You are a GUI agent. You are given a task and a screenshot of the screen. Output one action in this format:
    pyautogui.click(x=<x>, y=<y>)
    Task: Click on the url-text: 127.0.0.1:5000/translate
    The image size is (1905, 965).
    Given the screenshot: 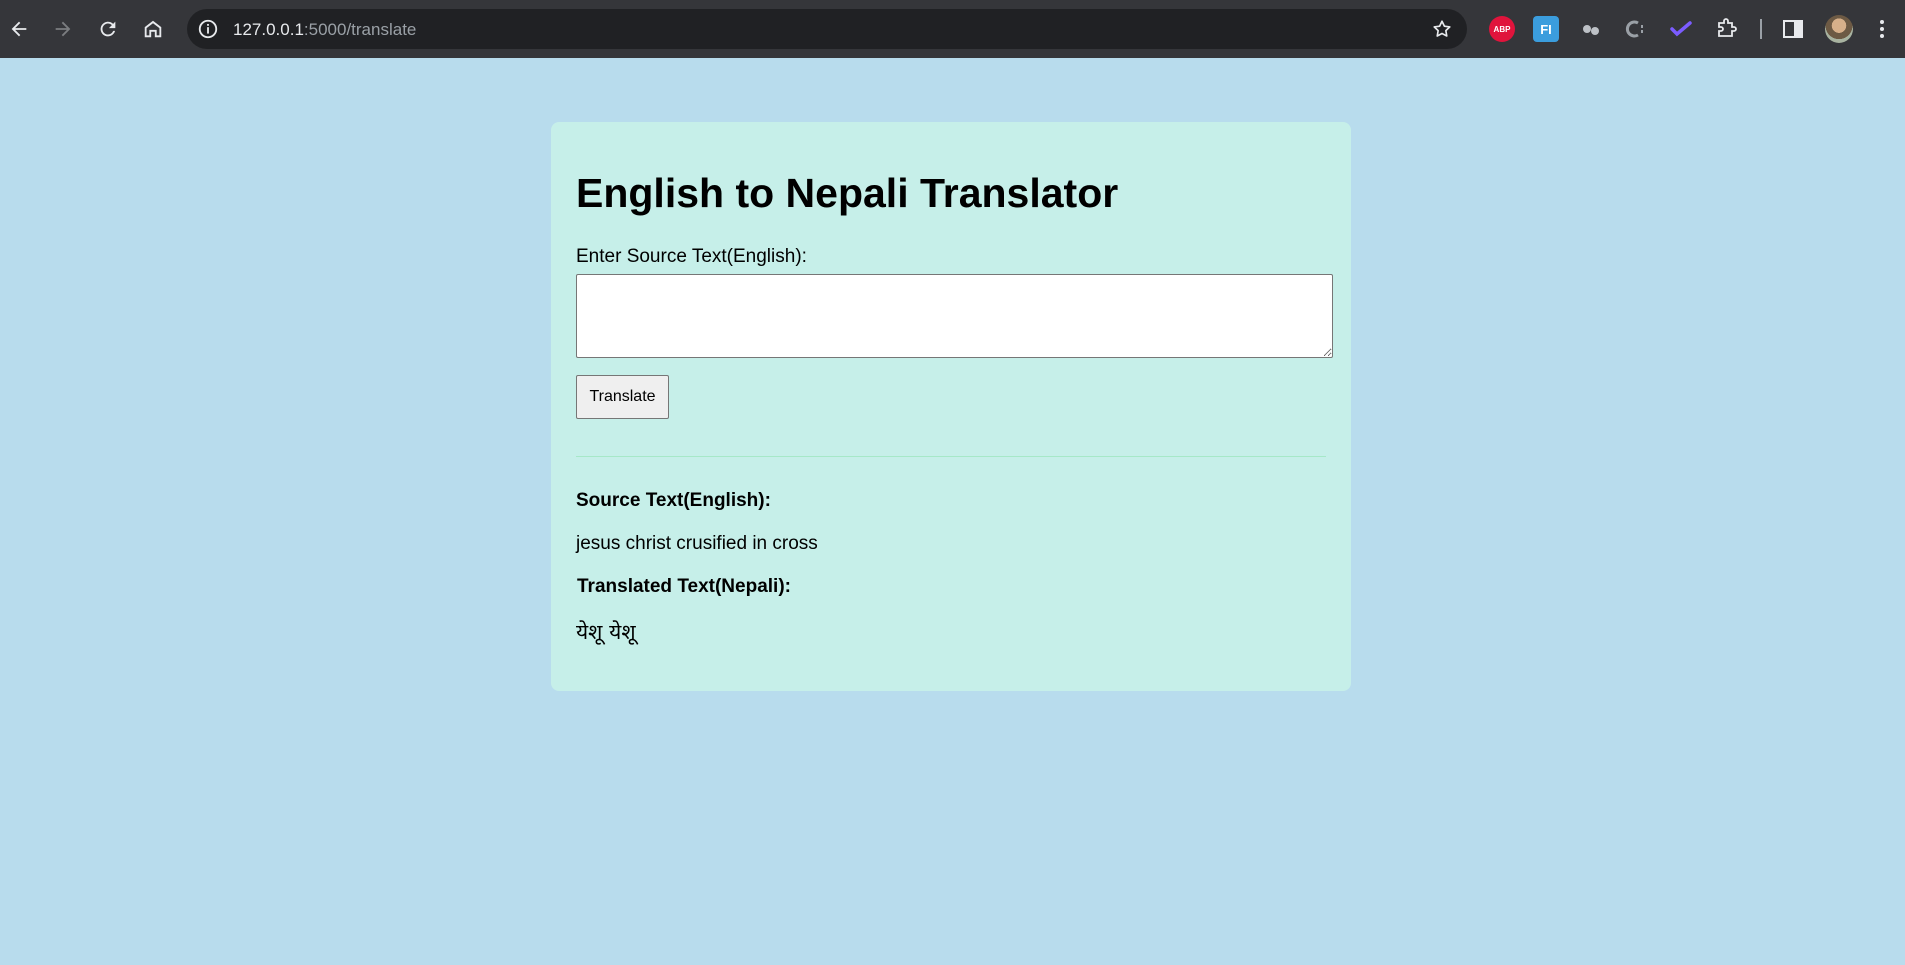 What is the action you would take?
    pyautogui.click(x=324, y=30)
    